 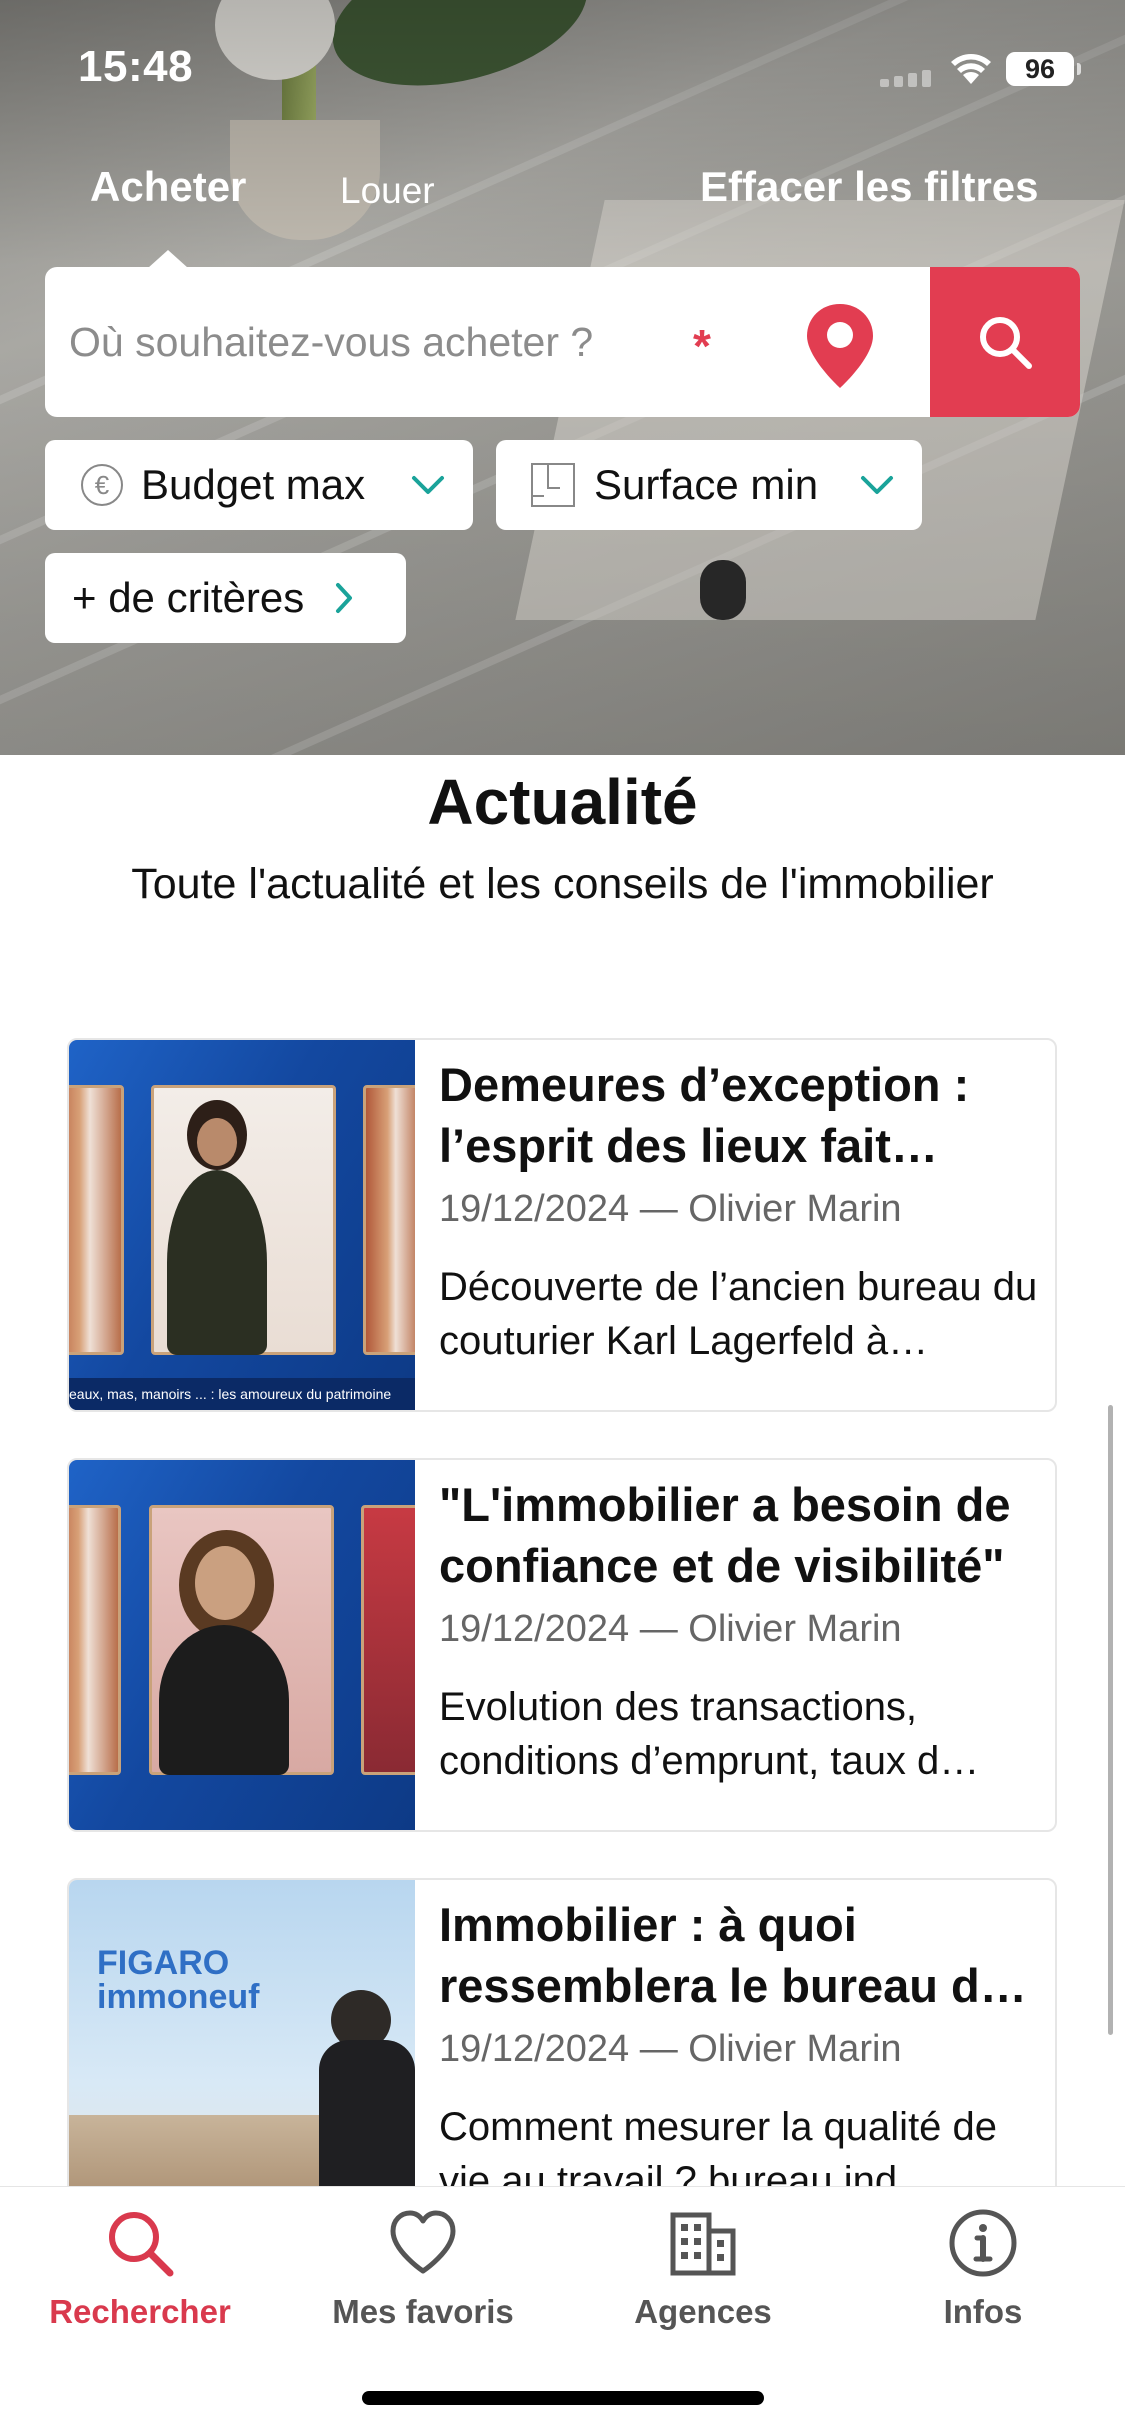 I want to click on map-pin-icon, so click(x=840, y=346).